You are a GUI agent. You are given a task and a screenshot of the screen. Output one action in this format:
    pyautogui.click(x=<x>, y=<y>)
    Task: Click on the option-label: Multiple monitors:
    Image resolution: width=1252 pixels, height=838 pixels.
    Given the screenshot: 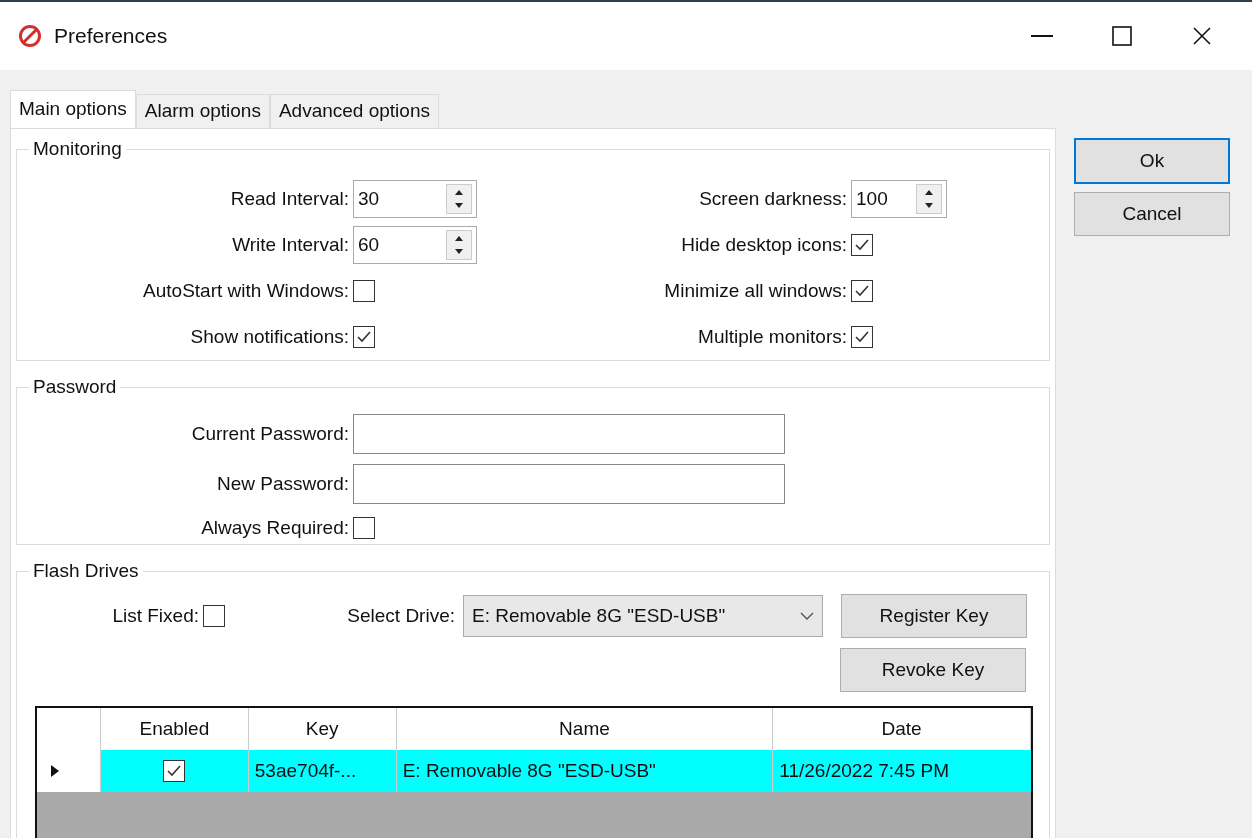 What is the action you would take?
    pyautogui.click(x=772, y=336)
    